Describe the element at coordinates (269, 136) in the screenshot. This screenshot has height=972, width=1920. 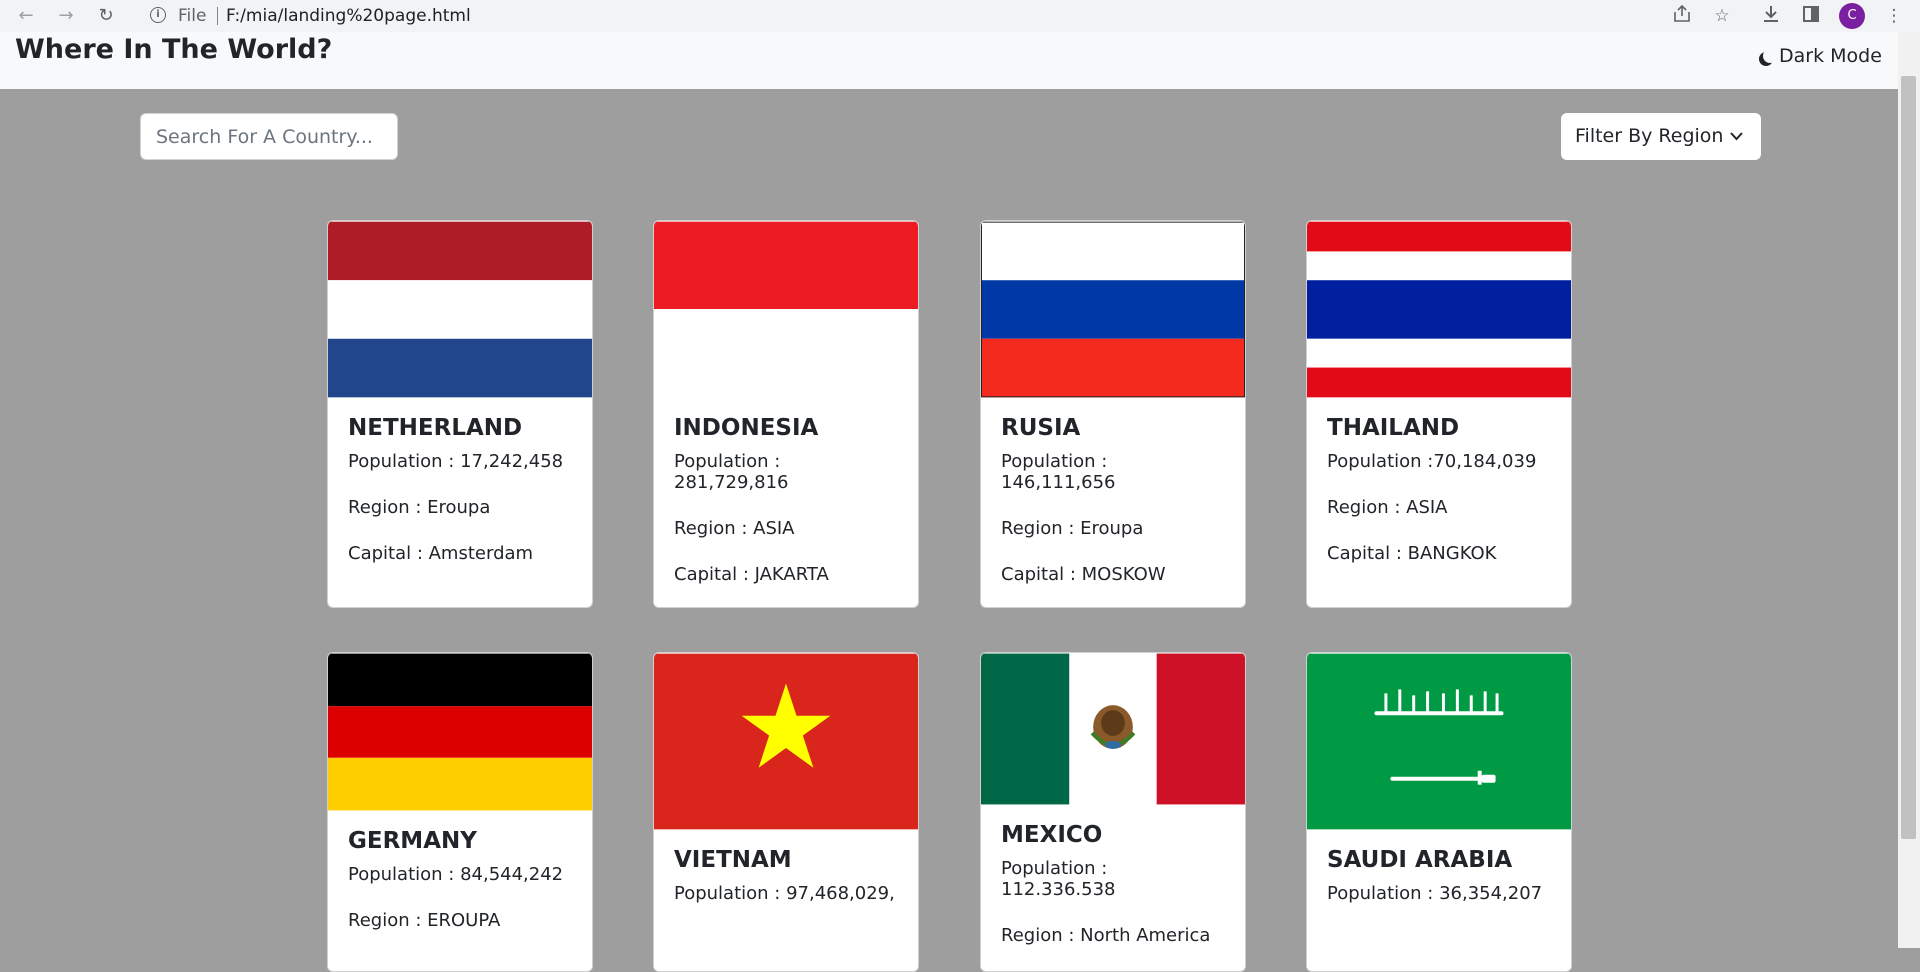
I see `search-input` at that location.